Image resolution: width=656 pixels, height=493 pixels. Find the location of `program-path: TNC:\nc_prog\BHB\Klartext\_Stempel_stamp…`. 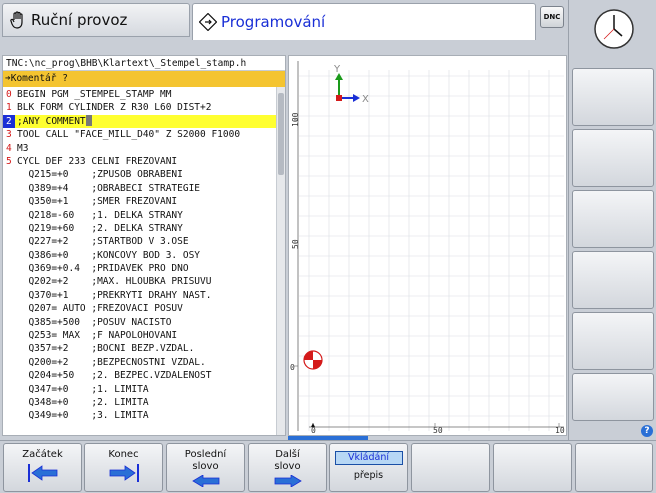

program-path: TNC:\nc_prog\BHB\Klartext\_Stempel_stamp… is located at coordinates (144, 63).